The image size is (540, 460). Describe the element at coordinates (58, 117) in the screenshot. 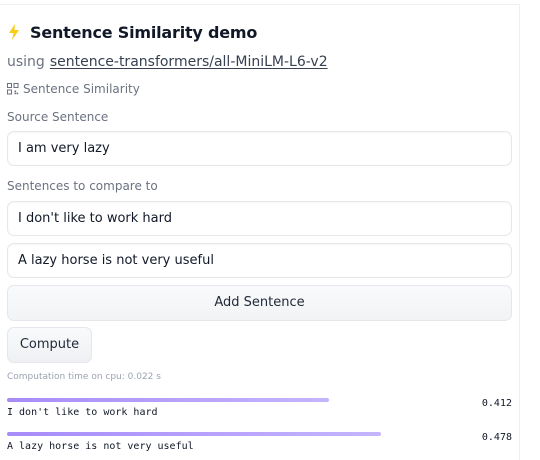

I see `source-sentence-label: Source Sentence` at that location.